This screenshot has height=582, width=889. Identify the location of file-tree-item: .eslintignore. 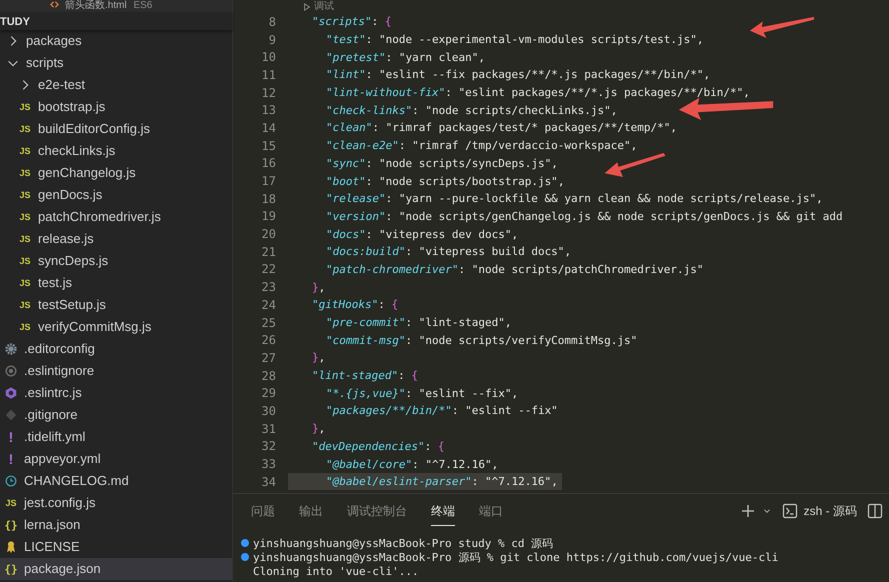
(116, 371).